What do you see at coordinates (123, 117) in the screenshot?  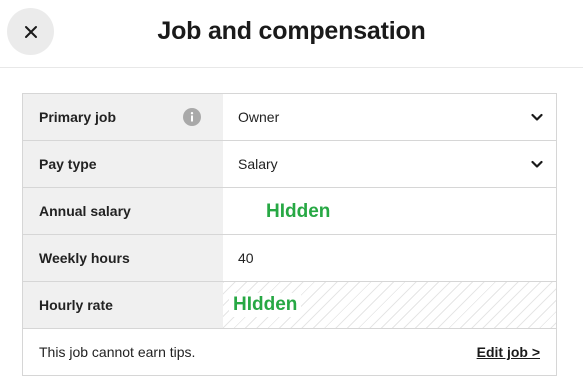 I see `primary-job-label-cell: Primary job` at bounding box center [123, 117].